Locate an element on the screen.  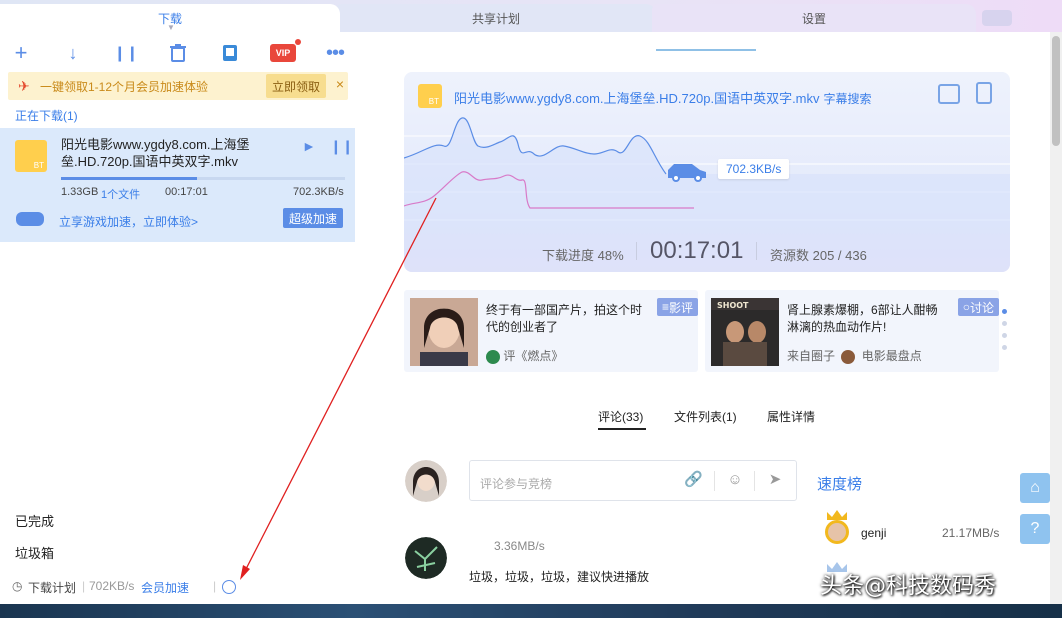
task-progress-bar is located at coordinates (203, 178).